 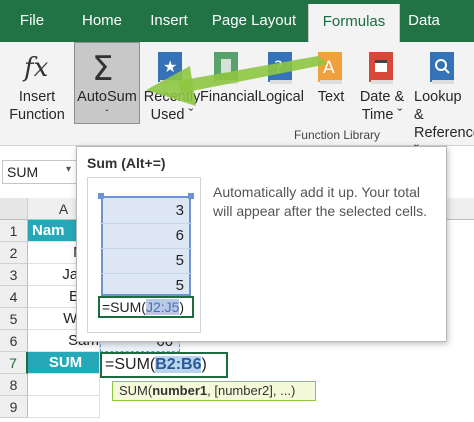 I want to click on calendar-book-icon, so click(x=381, y=68).